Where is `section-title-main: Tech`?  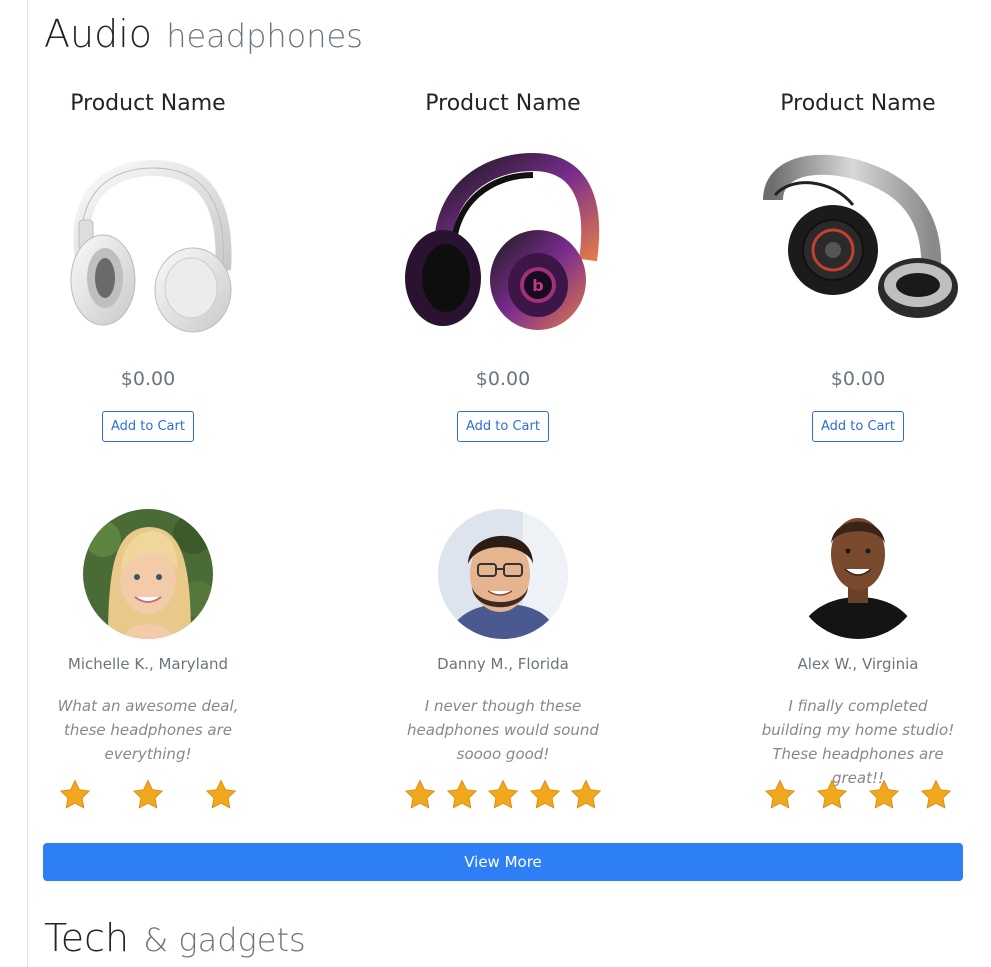 section-title-main: Tech is located at coordinates (87, 938).